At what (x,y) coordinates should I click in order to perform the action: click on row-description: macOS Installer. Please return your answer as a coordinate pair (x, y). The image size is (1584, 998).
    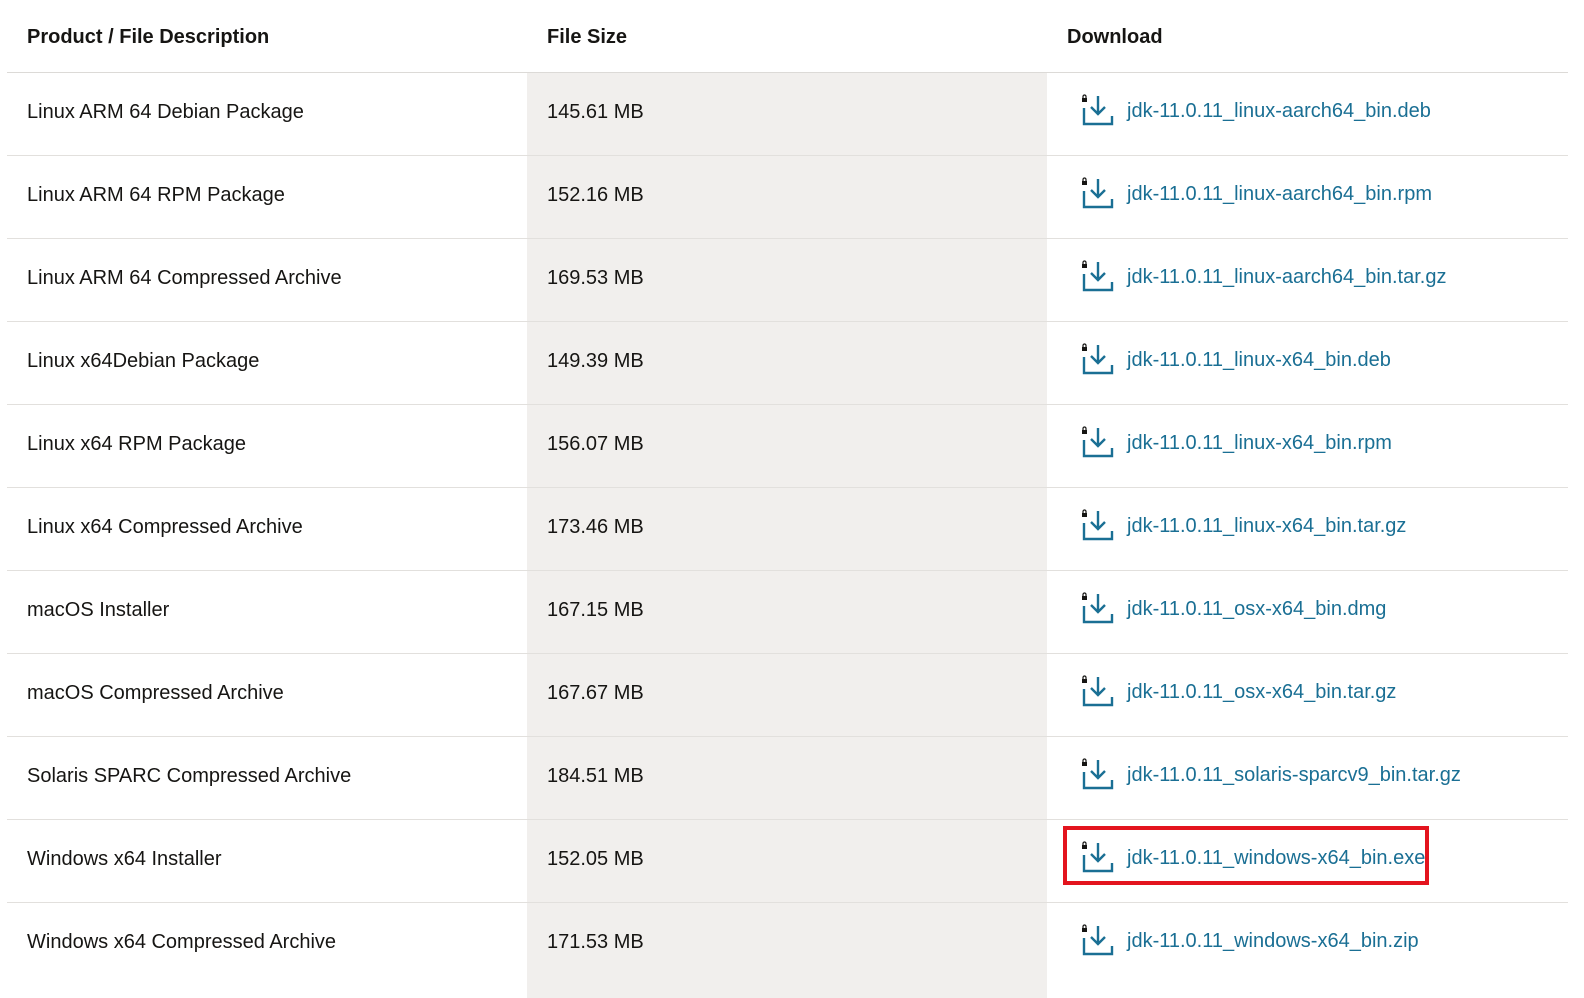
    Looking at the image, I should click on (98, 610).